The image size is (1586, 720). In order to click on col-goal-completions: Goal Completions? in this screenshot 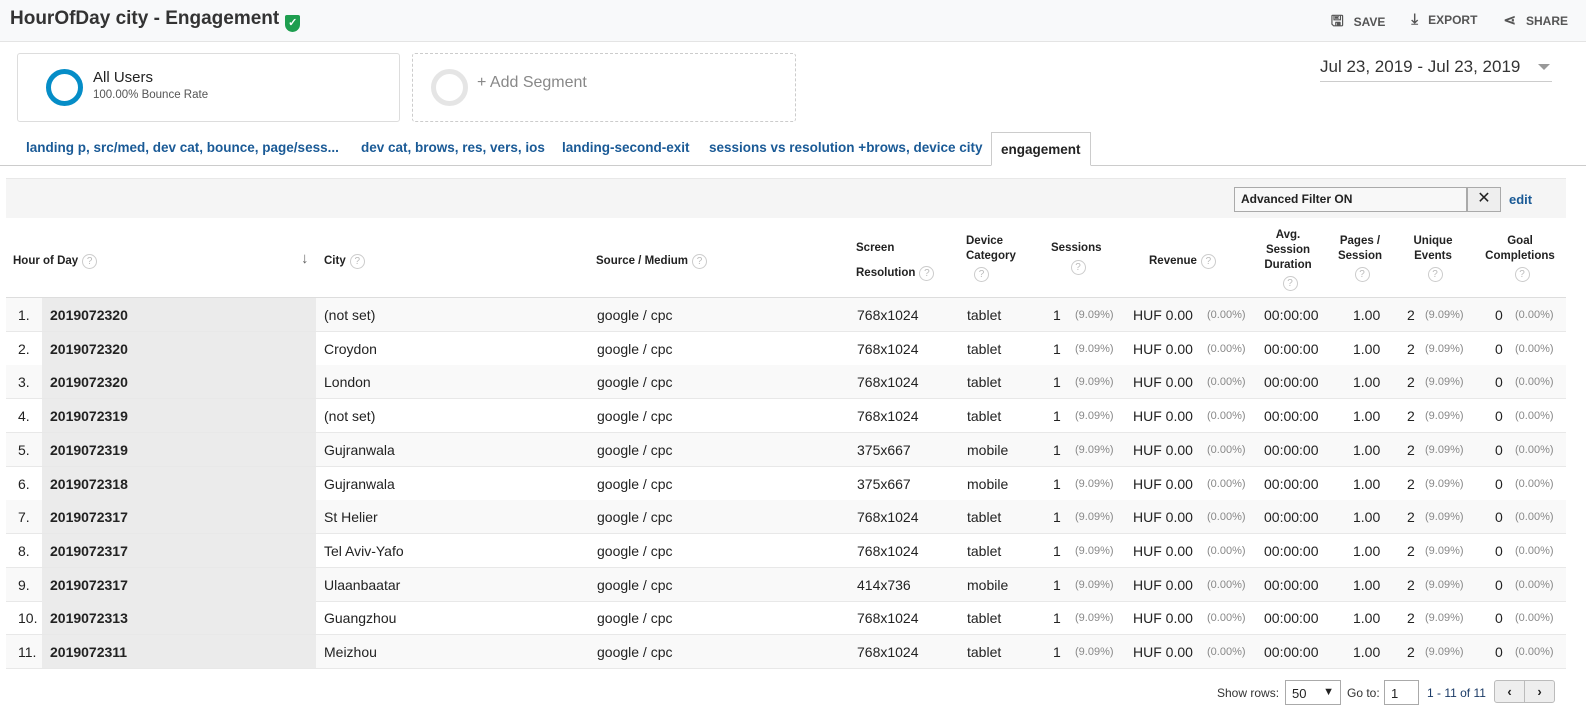, I will do `click(1520, 258)`.